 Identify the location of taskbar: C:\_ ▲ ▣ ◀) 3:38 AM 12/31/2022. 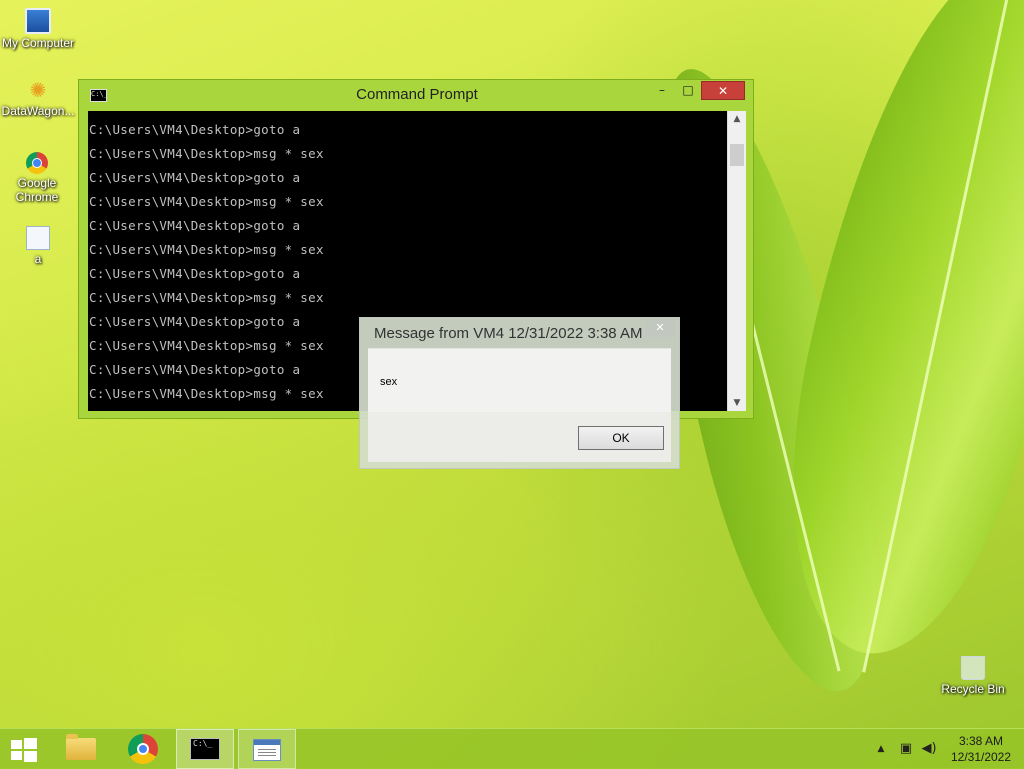
(512, 748).